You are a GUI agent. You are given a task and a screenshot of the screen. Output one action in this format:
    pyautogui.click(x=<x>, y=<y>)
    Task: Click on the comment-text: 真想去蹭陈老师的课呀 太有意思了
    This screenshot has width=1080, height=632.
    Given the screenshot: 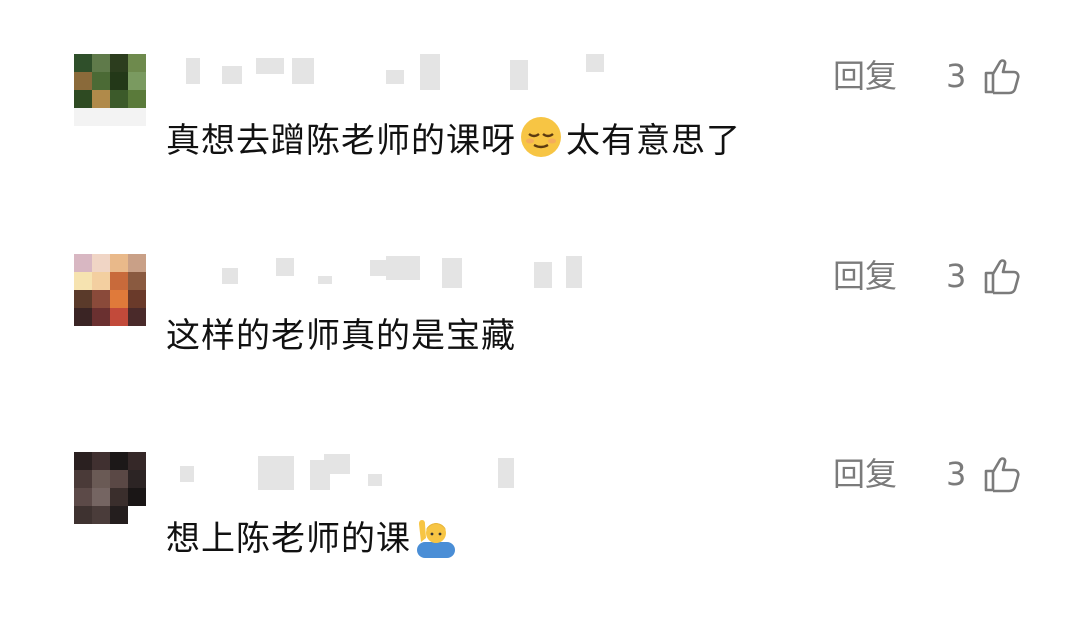 What is the action you would take?
    pyautogui.click(x=453, y=138)
    